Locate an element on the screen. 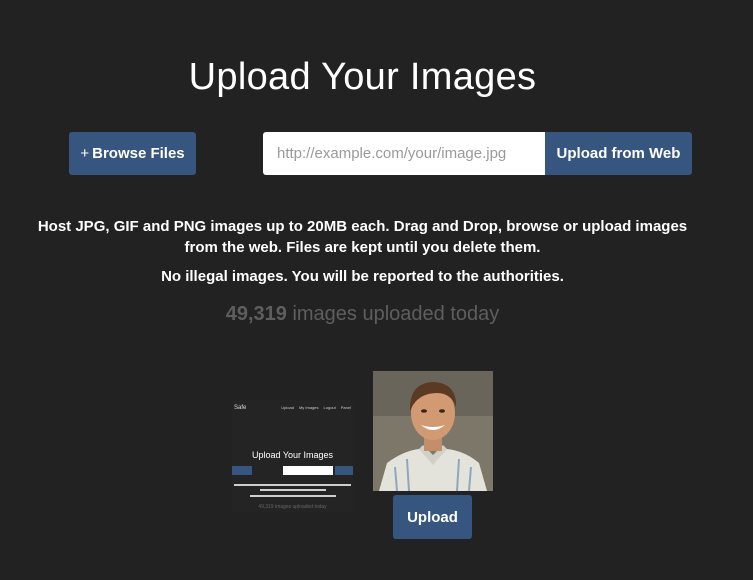 Image resolution: width=753 pixels, height=580 pixels. thumb-title: Upload Your Images is located at coordinates (292, 455).